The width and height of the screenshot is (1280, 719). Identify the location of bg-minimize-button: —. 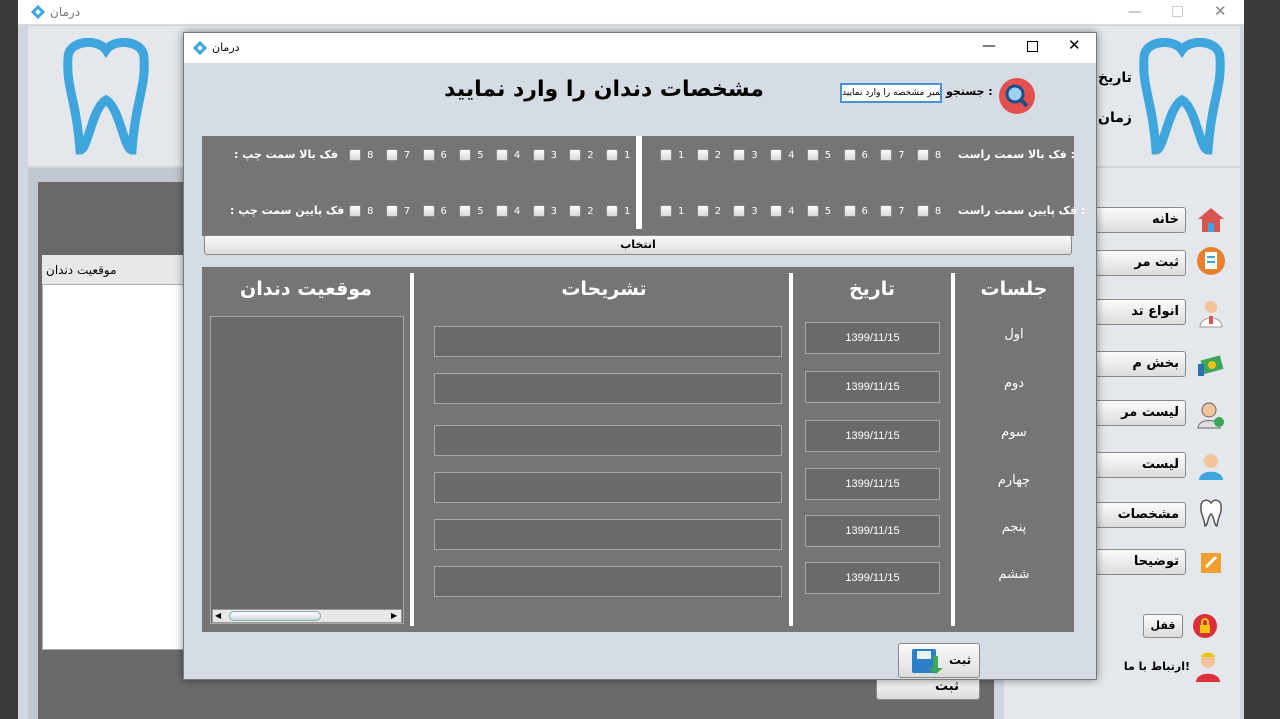
(1135, 12).